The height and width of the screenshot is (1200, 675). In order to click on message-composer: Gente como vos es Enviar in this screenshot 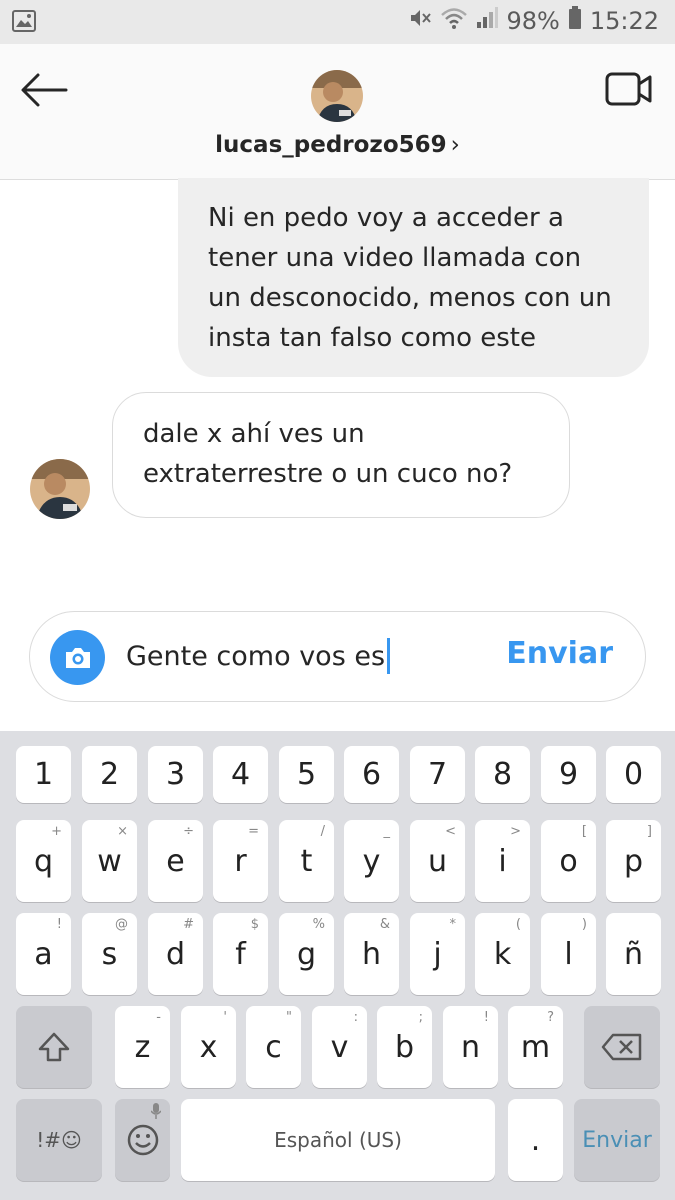, I will do `click(337, 656)`.